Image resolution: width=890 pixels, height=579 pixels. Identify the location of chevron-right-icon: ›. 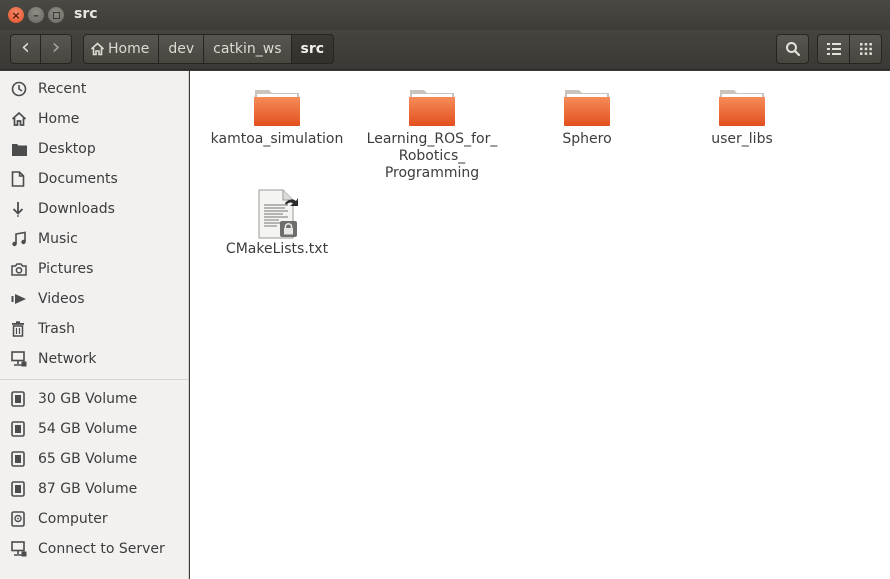
(56, 47).